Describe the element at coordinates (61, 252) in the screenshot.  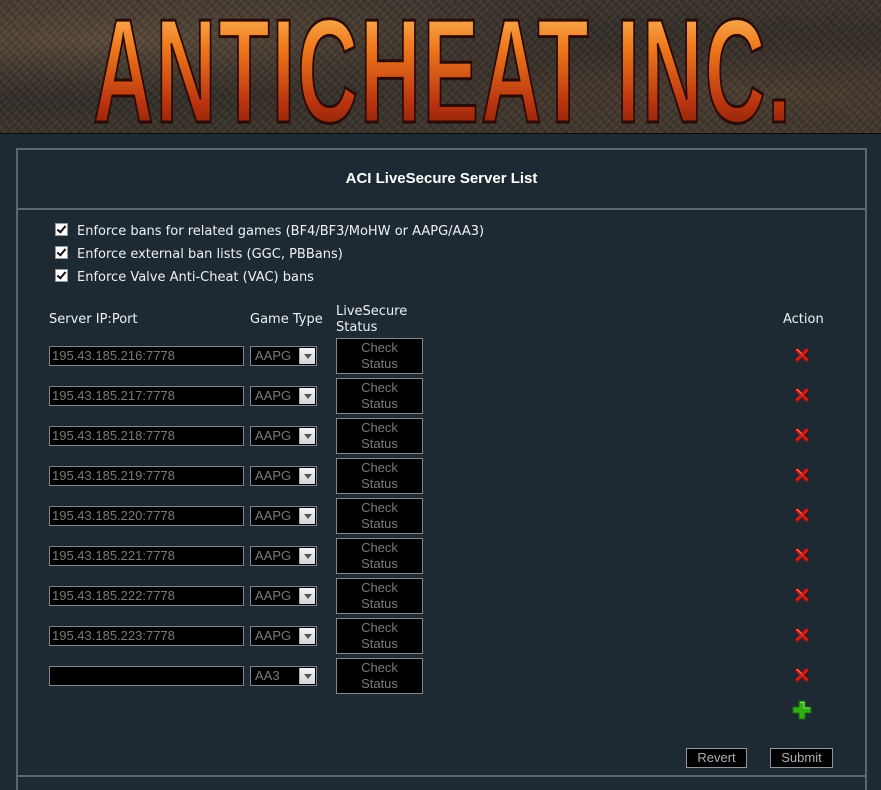
I see `checkbox-external-ban-lists` at that location.